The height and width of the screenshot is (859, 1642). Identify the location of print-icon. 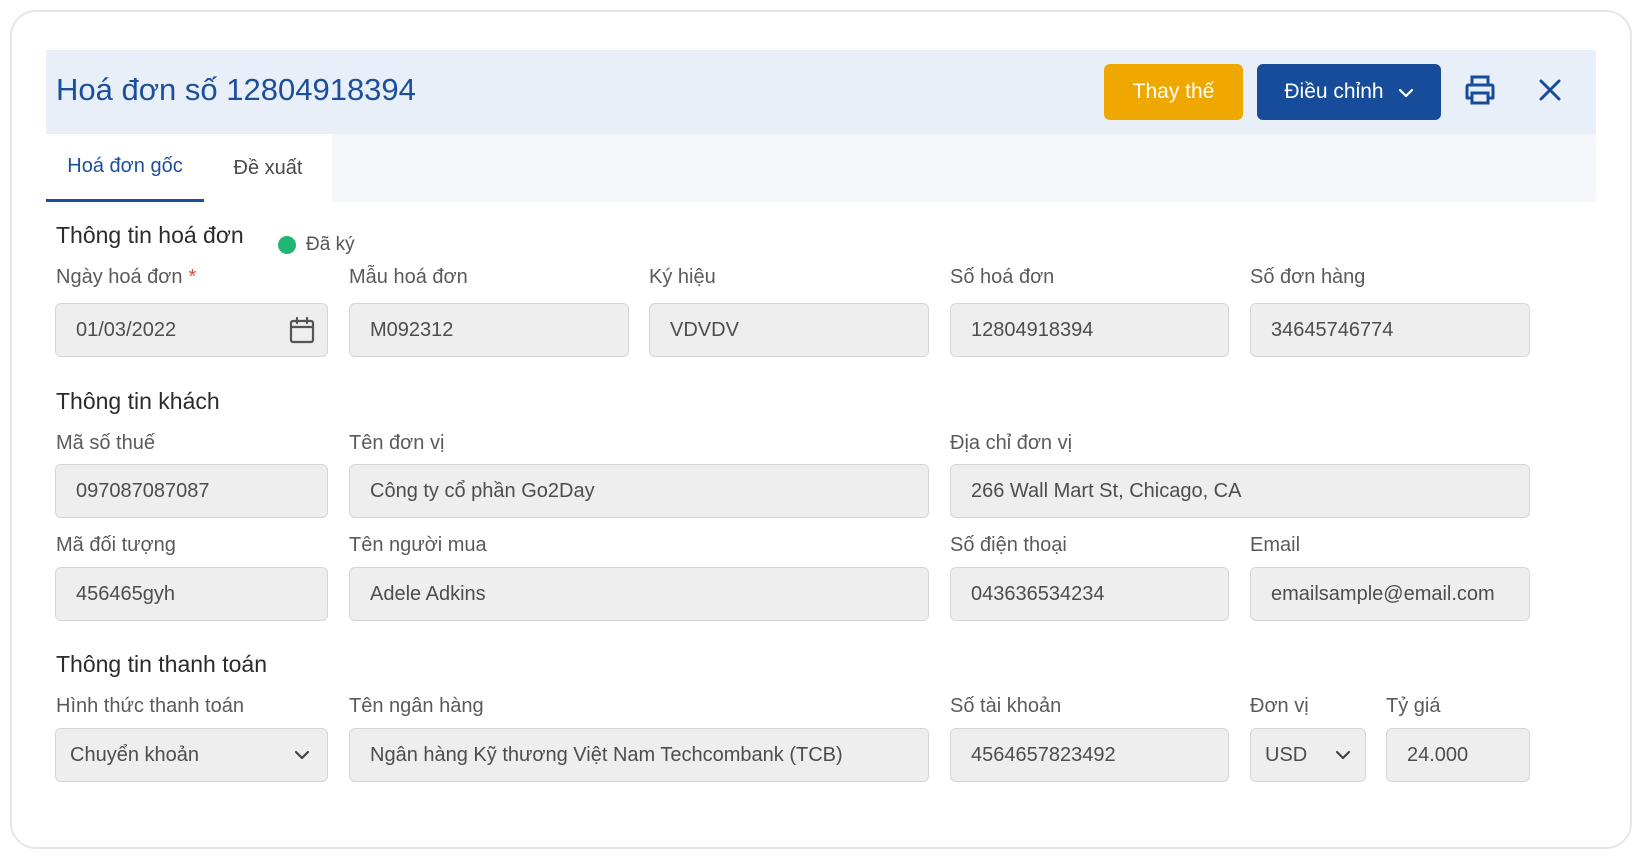
(1480, 92).